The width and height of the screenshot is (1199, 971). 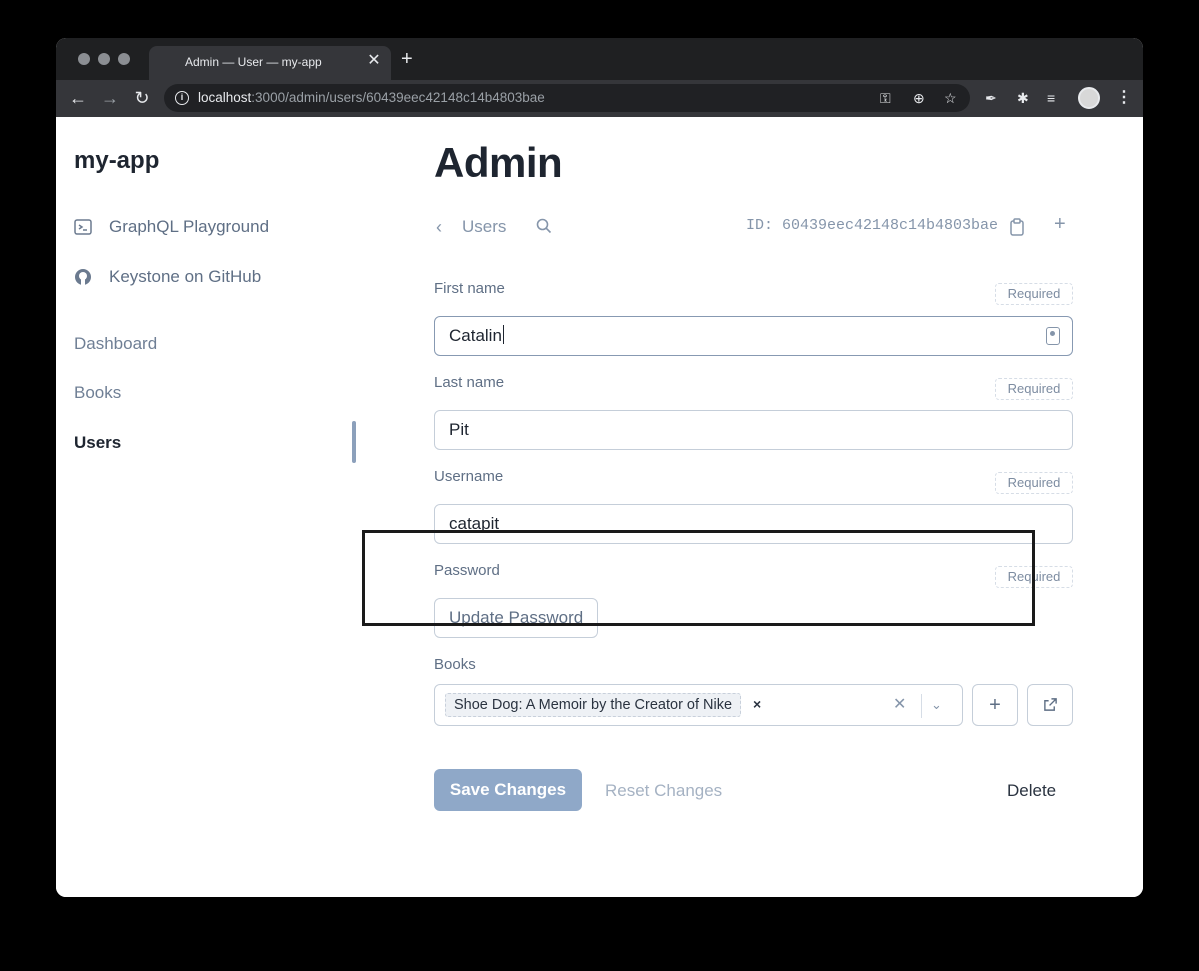 I want to click on bookmark-star-icon: ☆, so click(x=950, y=98).